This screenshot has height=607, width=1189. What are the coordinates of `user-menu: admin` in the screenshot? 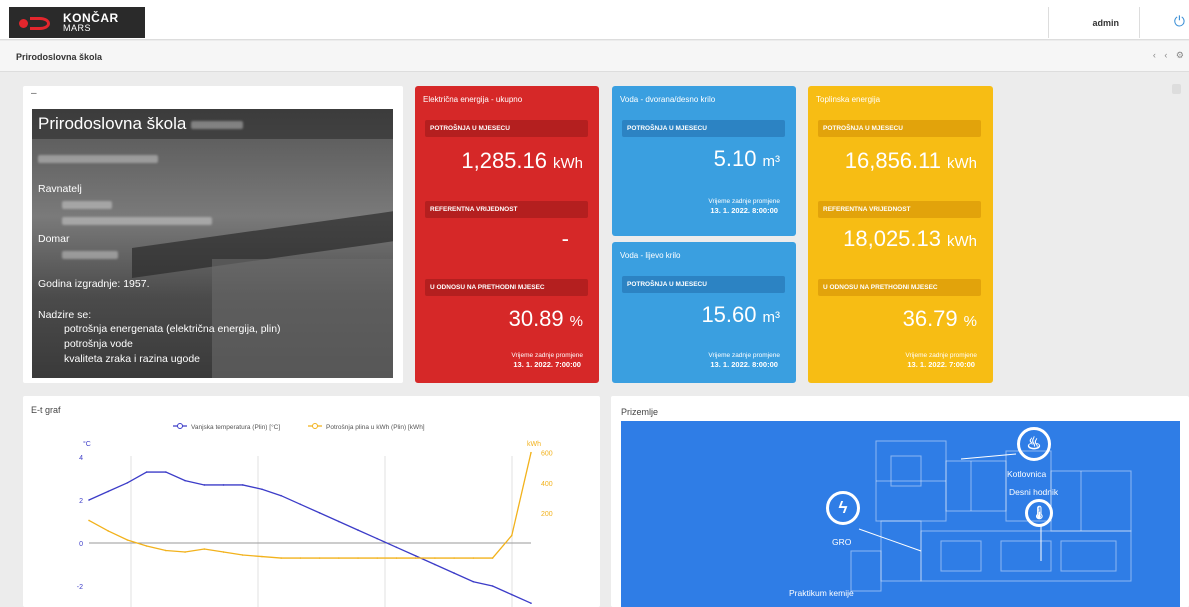 It's located at (1094, 22).